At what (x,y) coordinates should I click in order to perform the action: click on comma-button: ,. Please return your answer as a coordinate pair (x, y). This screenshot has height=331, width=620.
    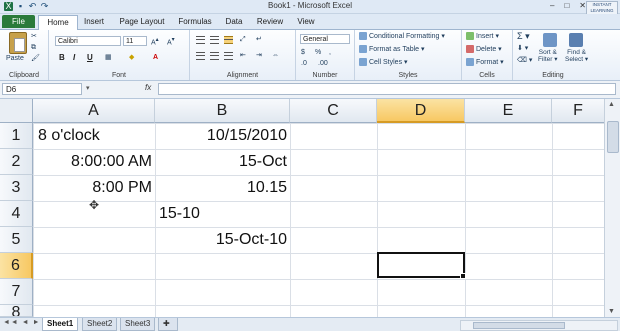
    Looking at the image, I should click on (330, 52).